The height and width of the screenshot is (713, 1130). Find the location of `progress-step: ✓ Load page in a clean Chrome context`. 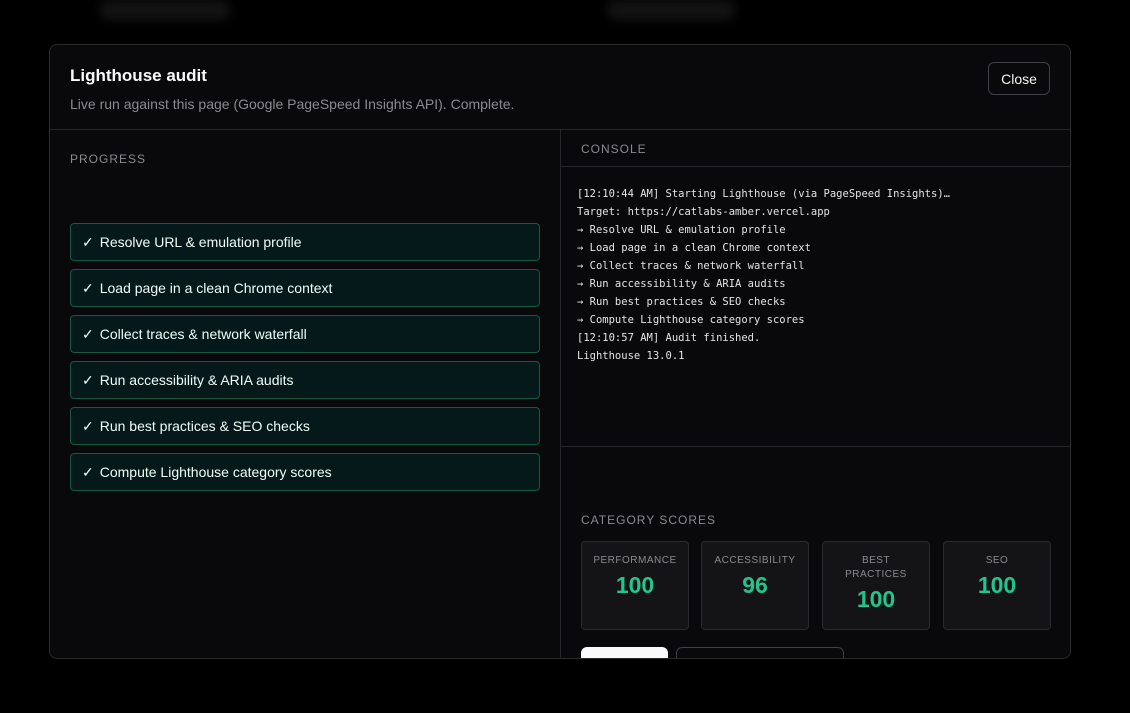

progress-step: ✓ Load page in a clean Chrome context is located at coordinates (305, 288).